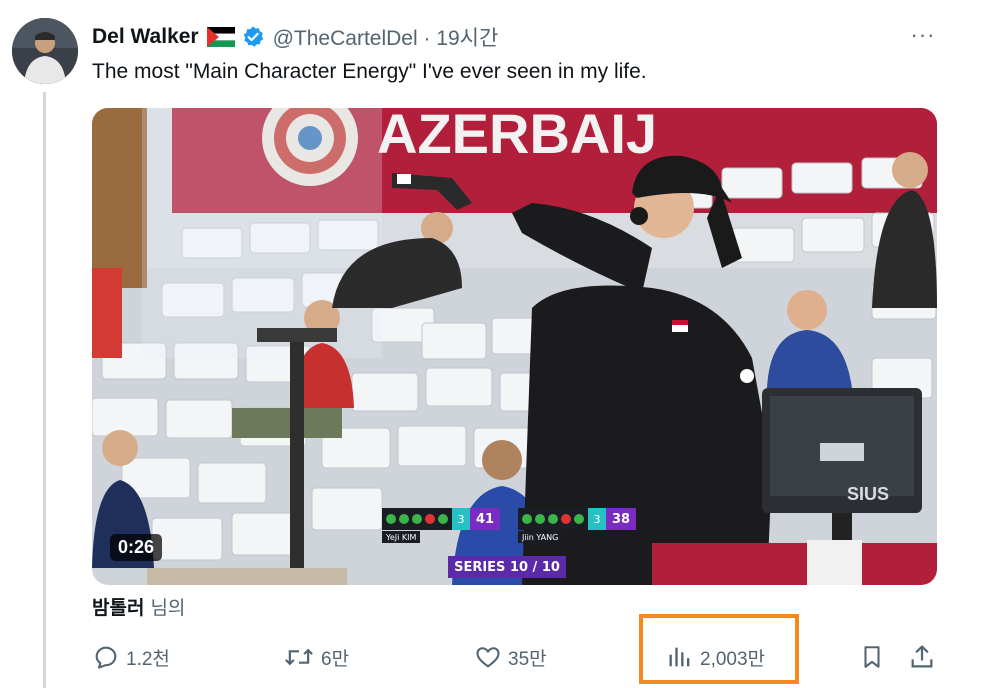 The image size is (985, 688). Describe the element at coordinates (553, 519) in the screenshot. I see `right-shot-dots` at that location.